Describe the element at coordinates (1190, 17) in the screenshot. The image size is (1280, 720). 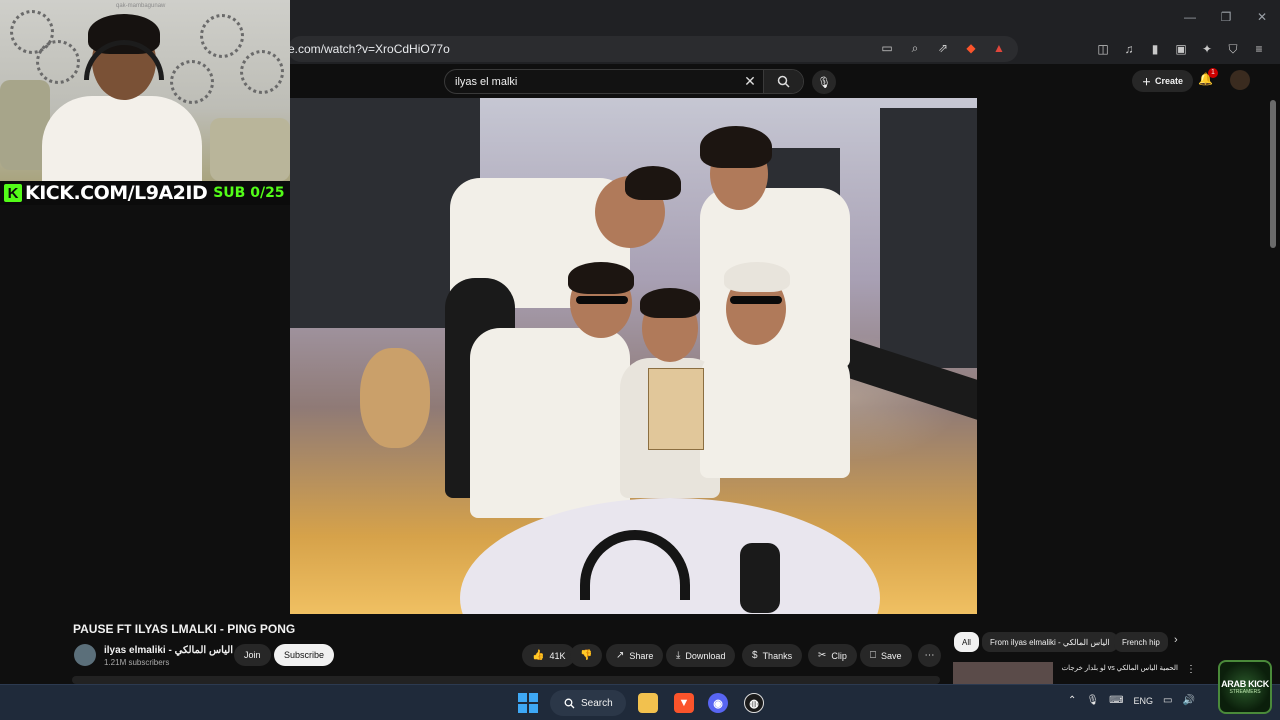
I see `minimize-button: —` at that location.